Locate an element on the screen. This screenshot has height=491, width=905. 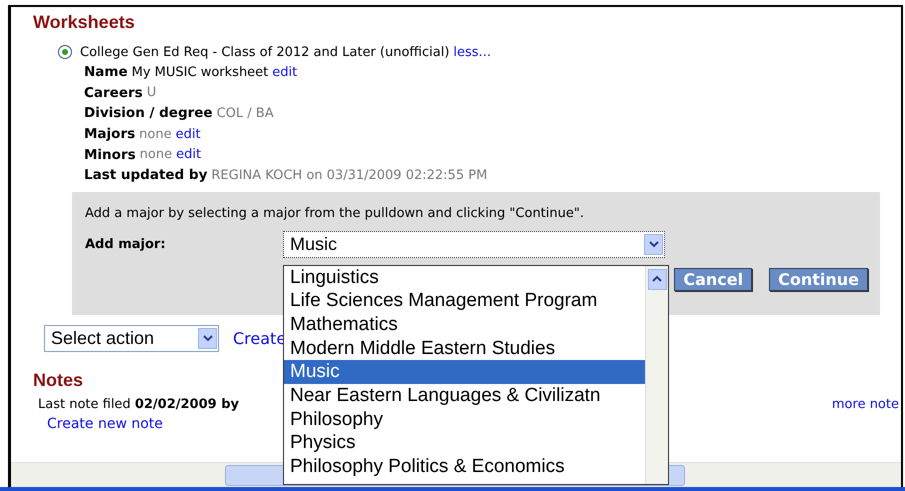
field-label: Minors is located at coordinates (110, 154).